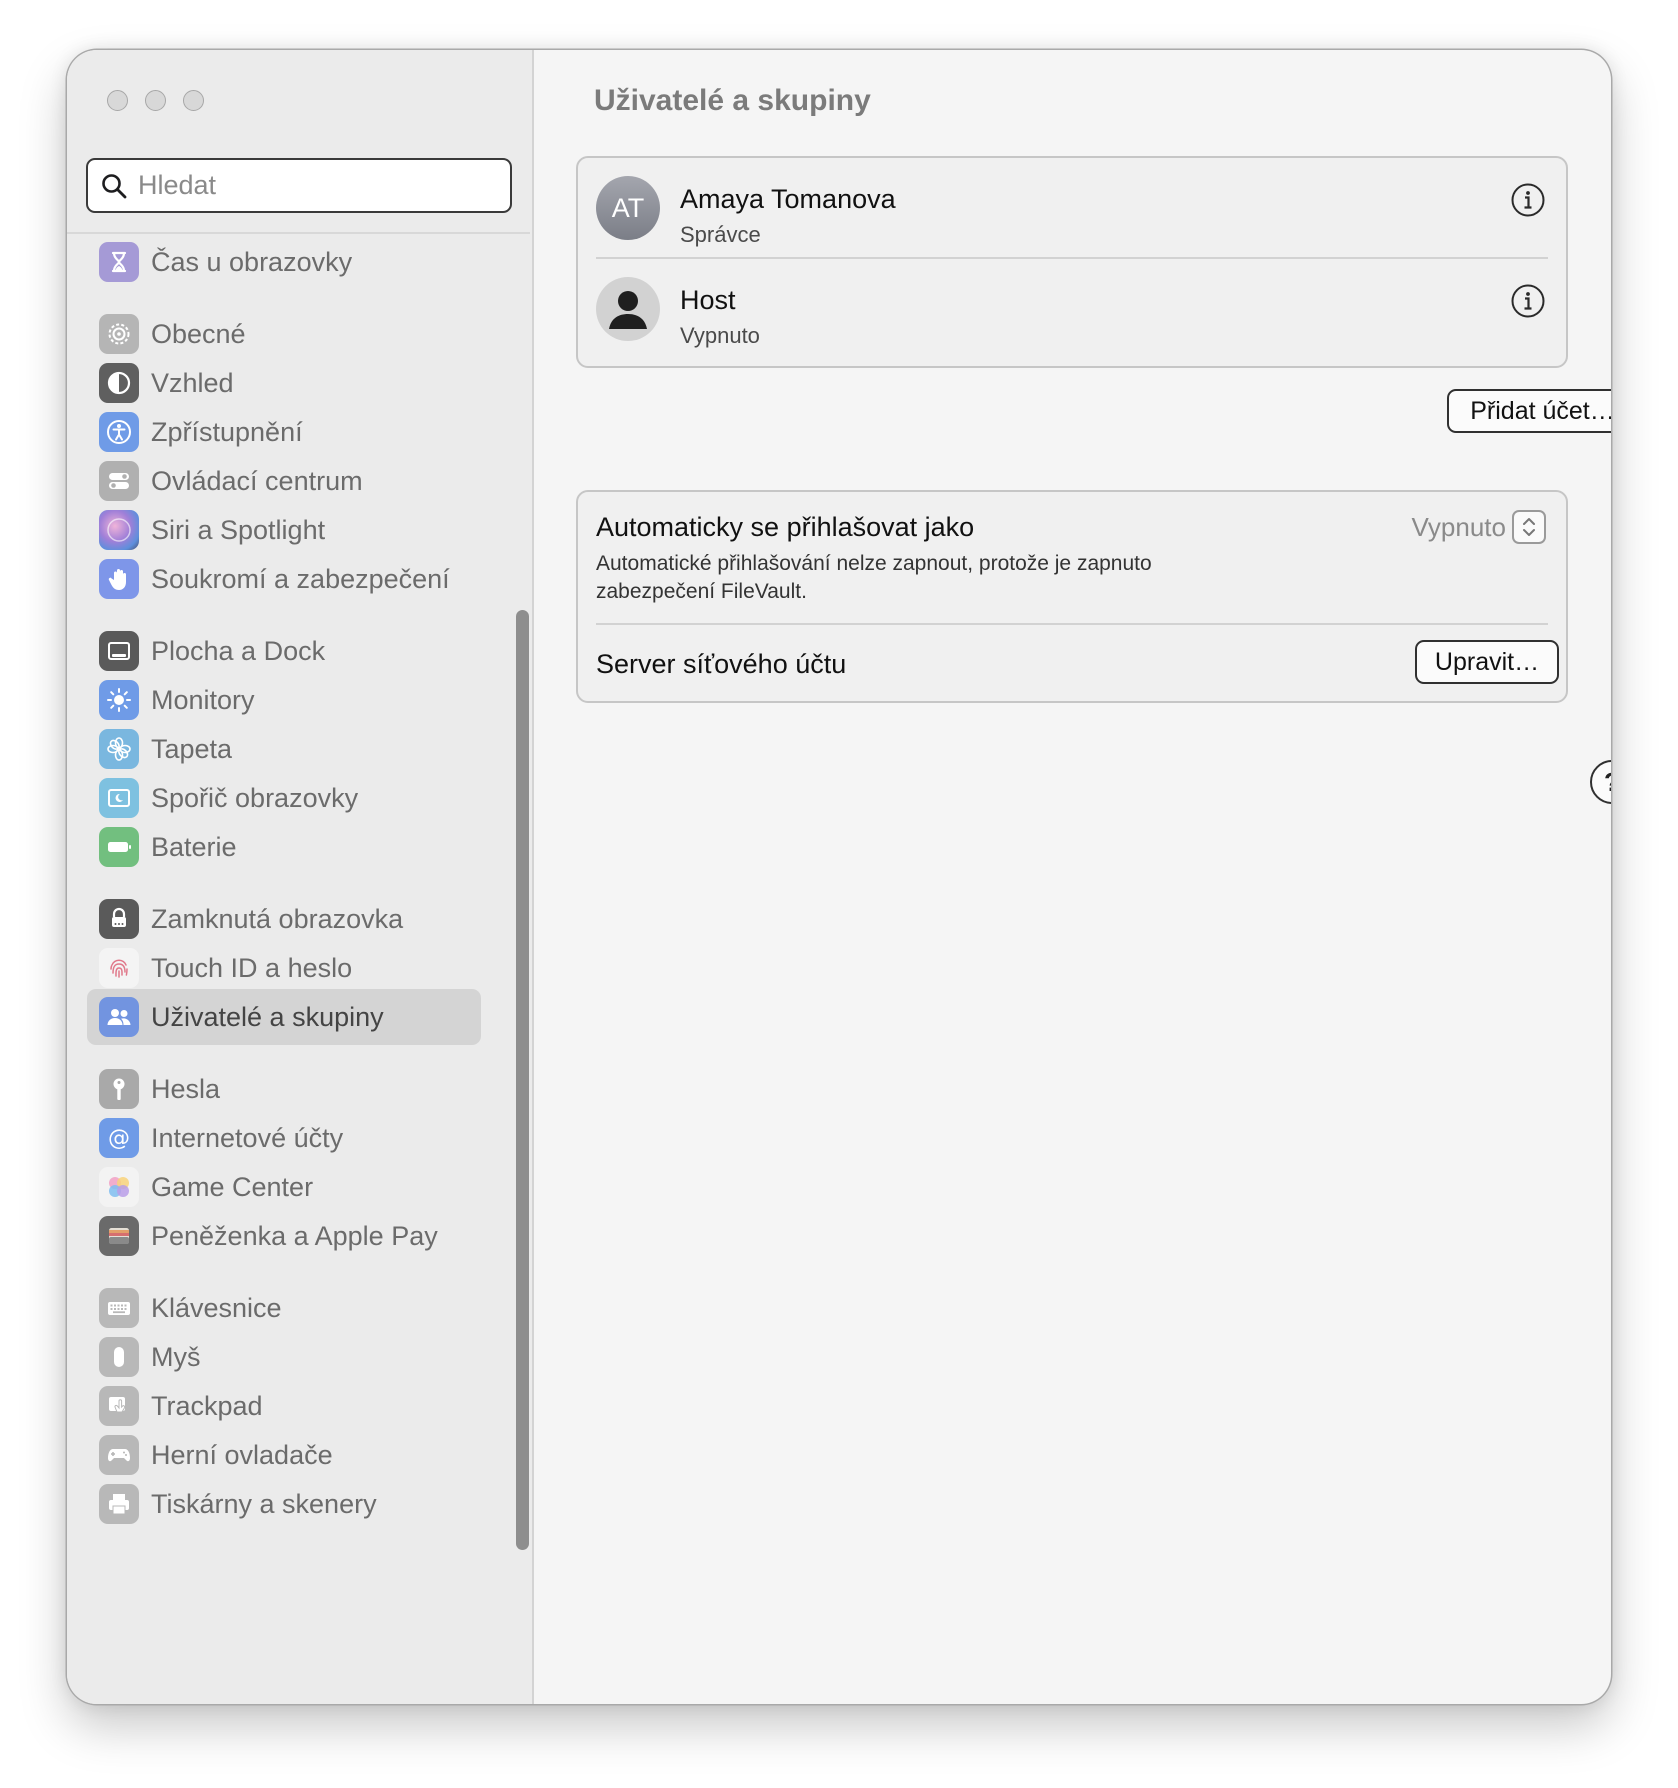 The height and width of the screenshot is (1788, 1678). I want to click on search-input, so click(308, 185).